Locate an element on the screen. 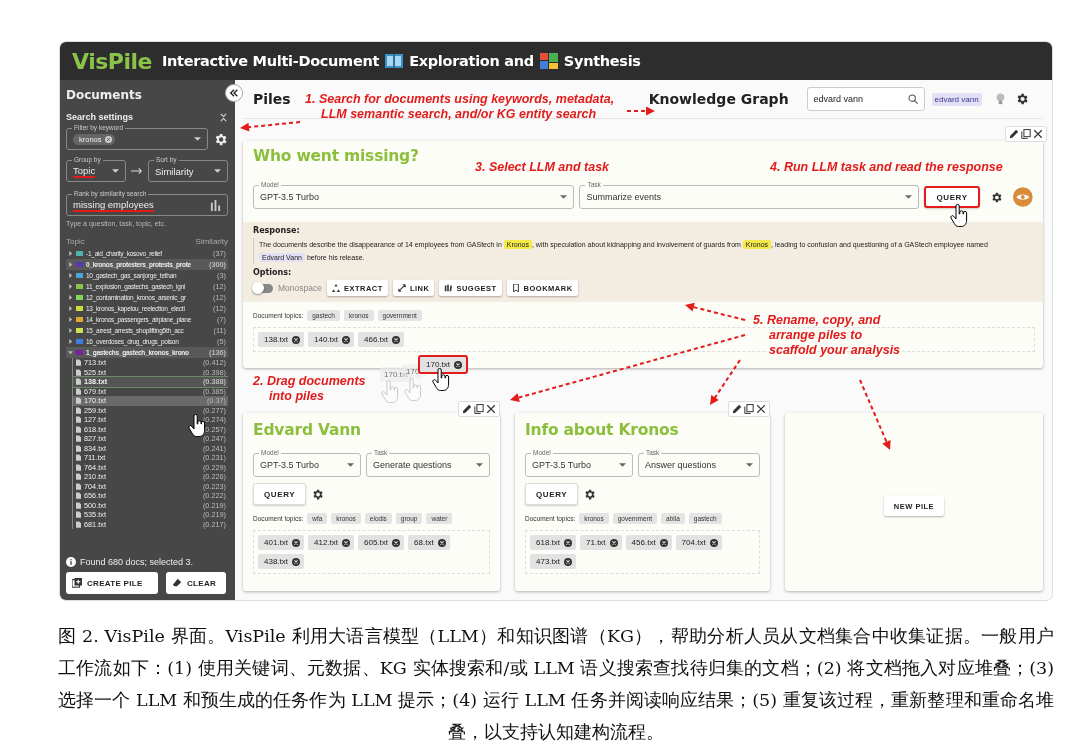 Image resolution: width=1068 pixels, height=752 pixels. document-chip: 140.txt is located at coordinates (331, 339).